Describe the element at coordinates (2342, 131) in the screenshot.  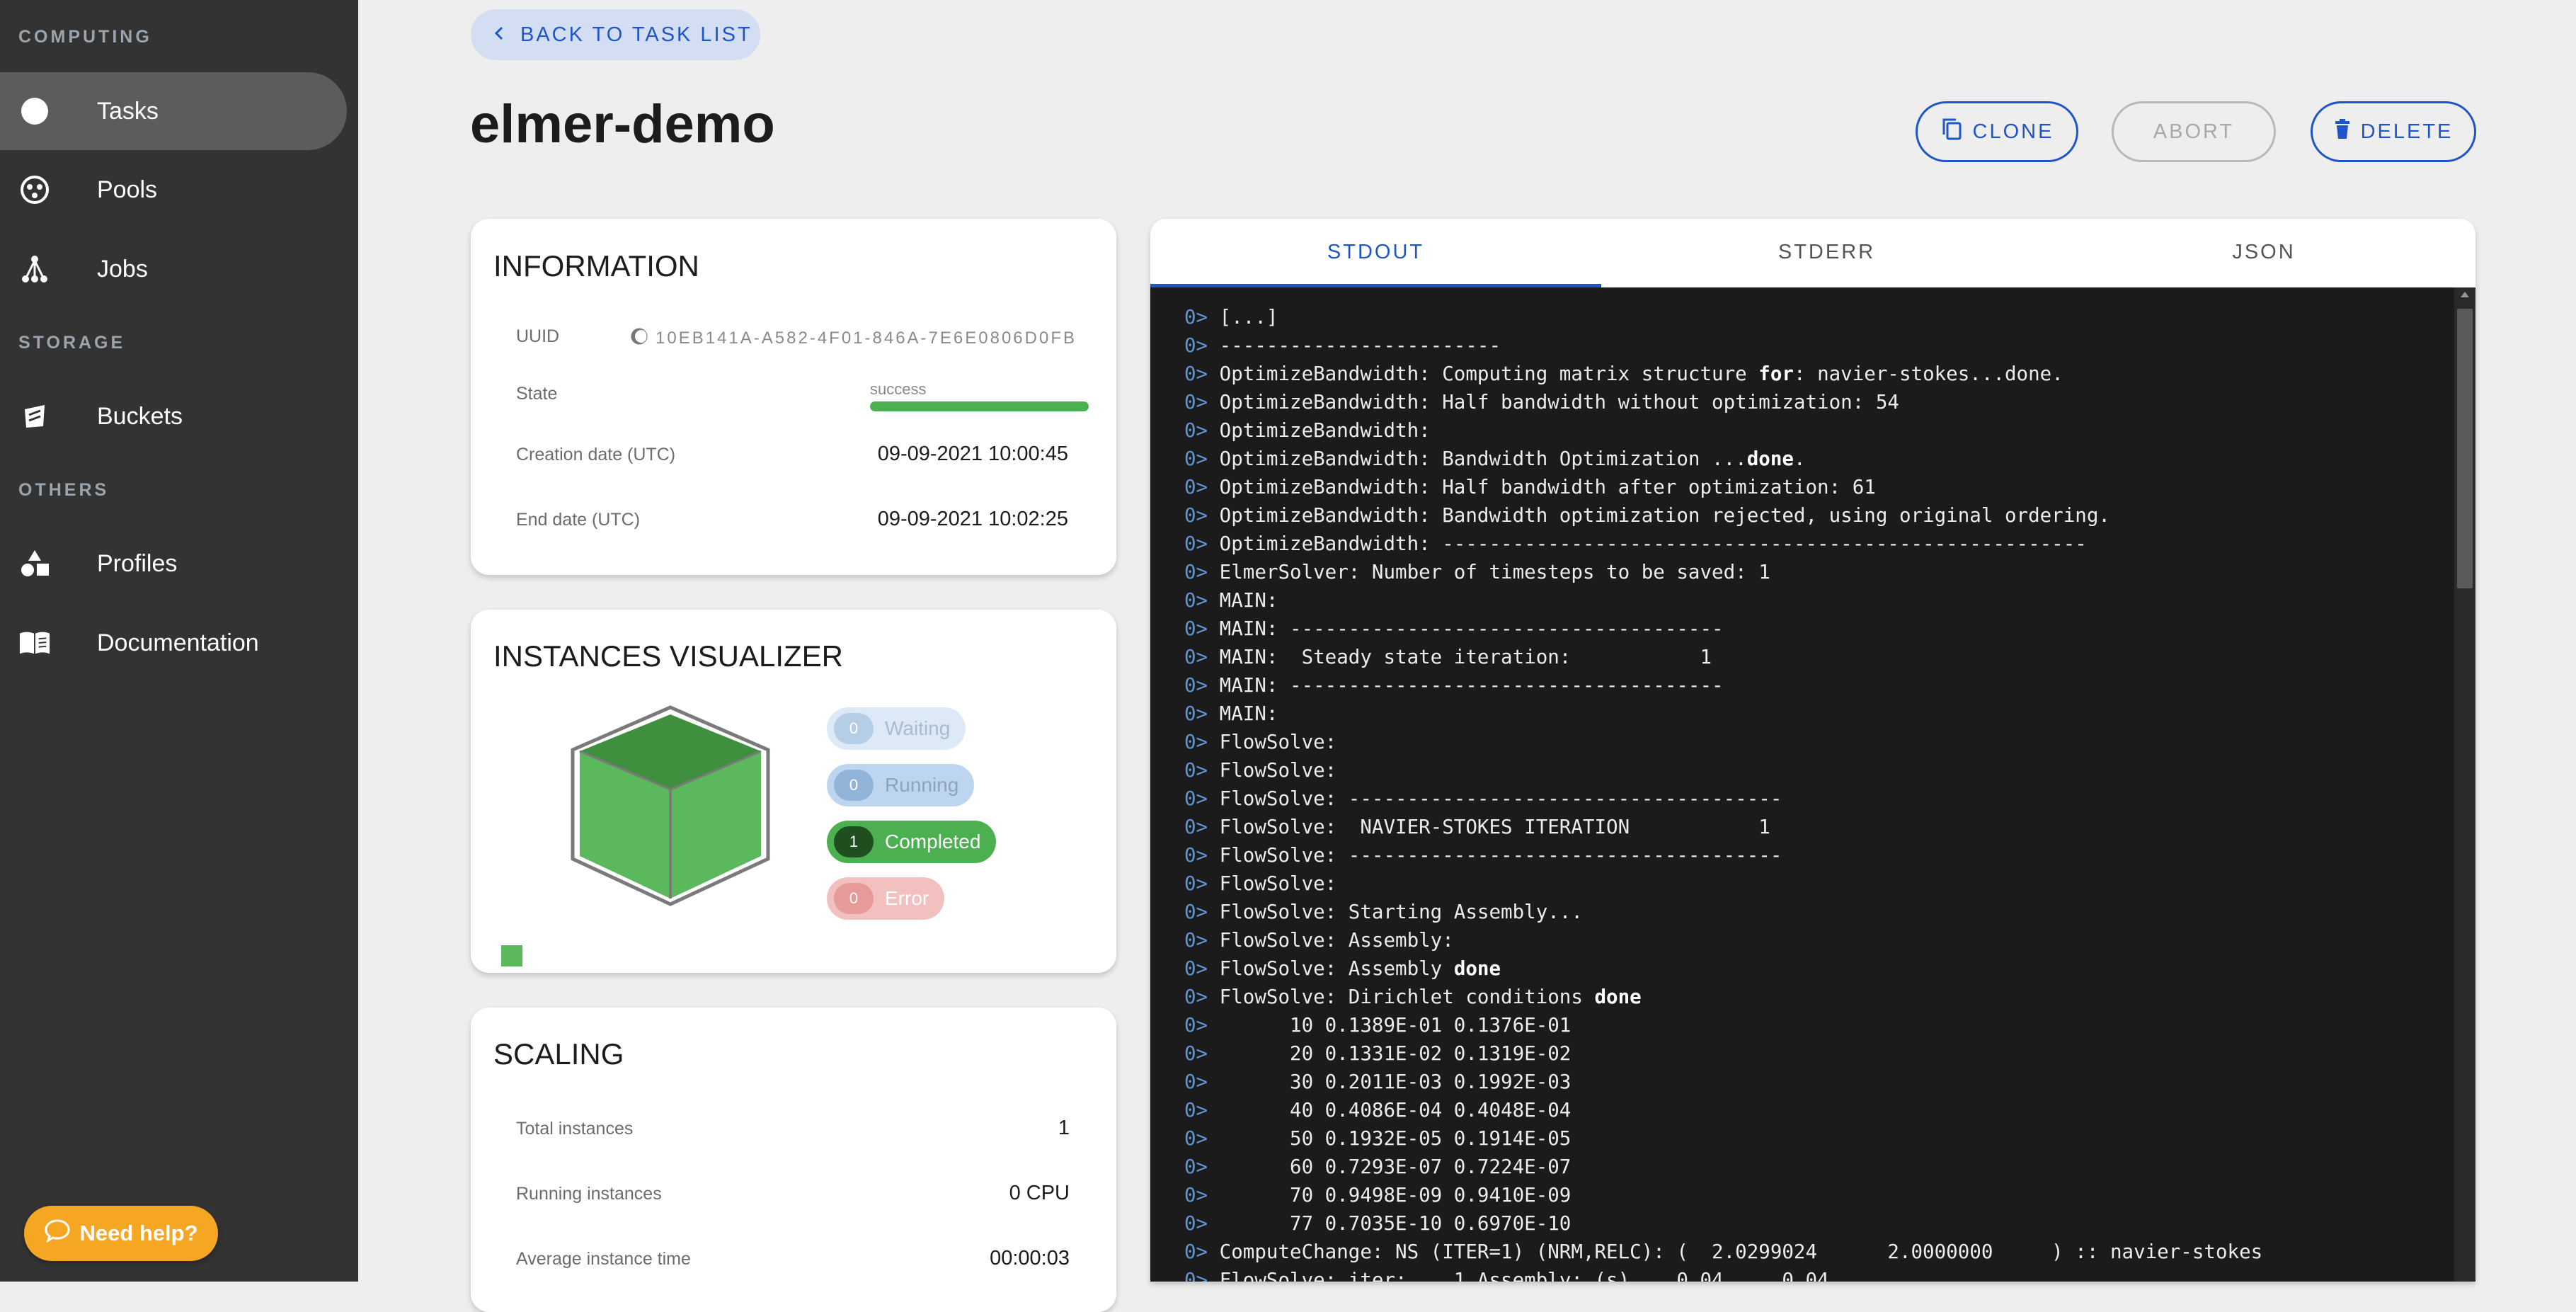
I see `trash-icon` at that location.